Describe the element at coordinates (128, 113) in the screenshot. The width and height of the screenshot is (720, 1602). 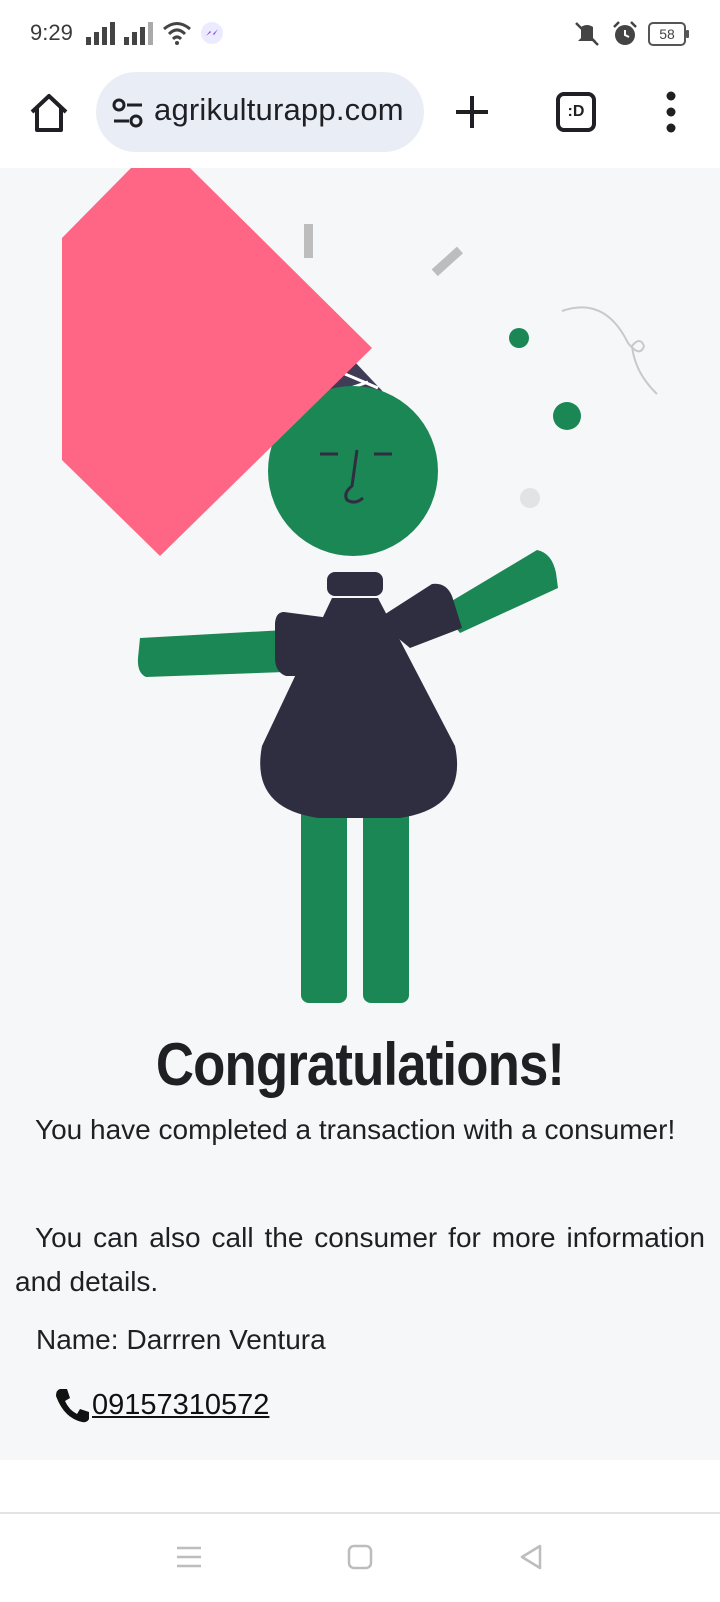
I see `site-settings-icon` at that location.